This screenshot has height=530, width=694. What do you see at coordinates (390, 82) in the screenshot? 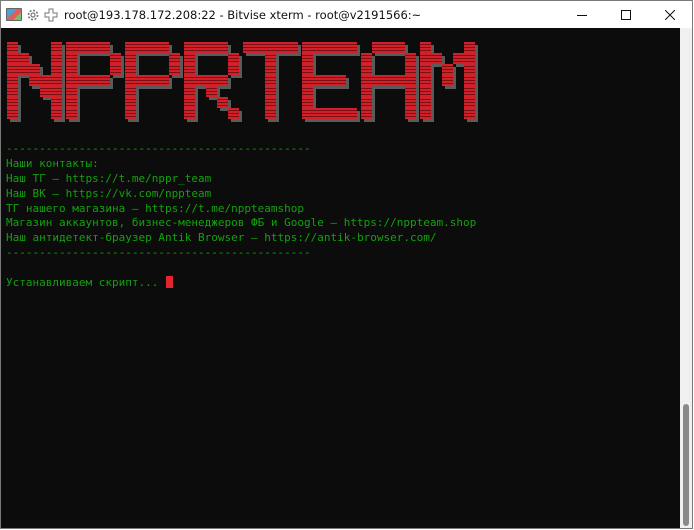
I see `banner-letter-a` at bounding box center [390, 82].